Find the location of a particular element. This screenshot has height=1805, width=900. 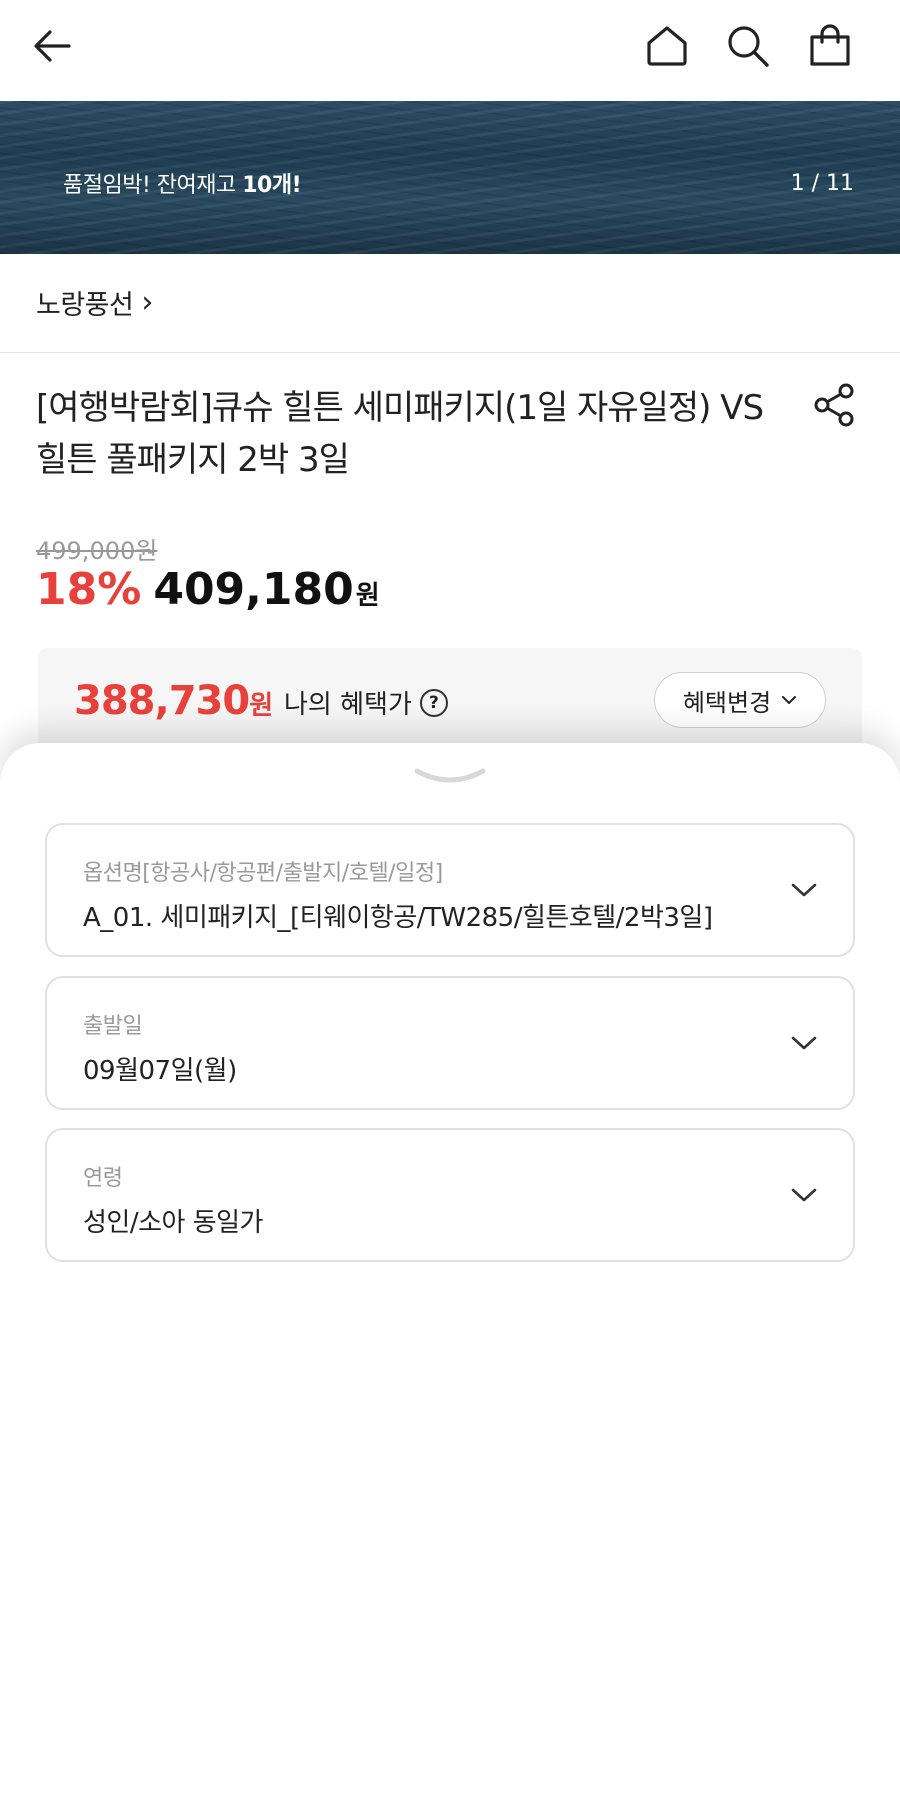

change-benefit-button: 혜택변경 is located at coordinates (740, 700).